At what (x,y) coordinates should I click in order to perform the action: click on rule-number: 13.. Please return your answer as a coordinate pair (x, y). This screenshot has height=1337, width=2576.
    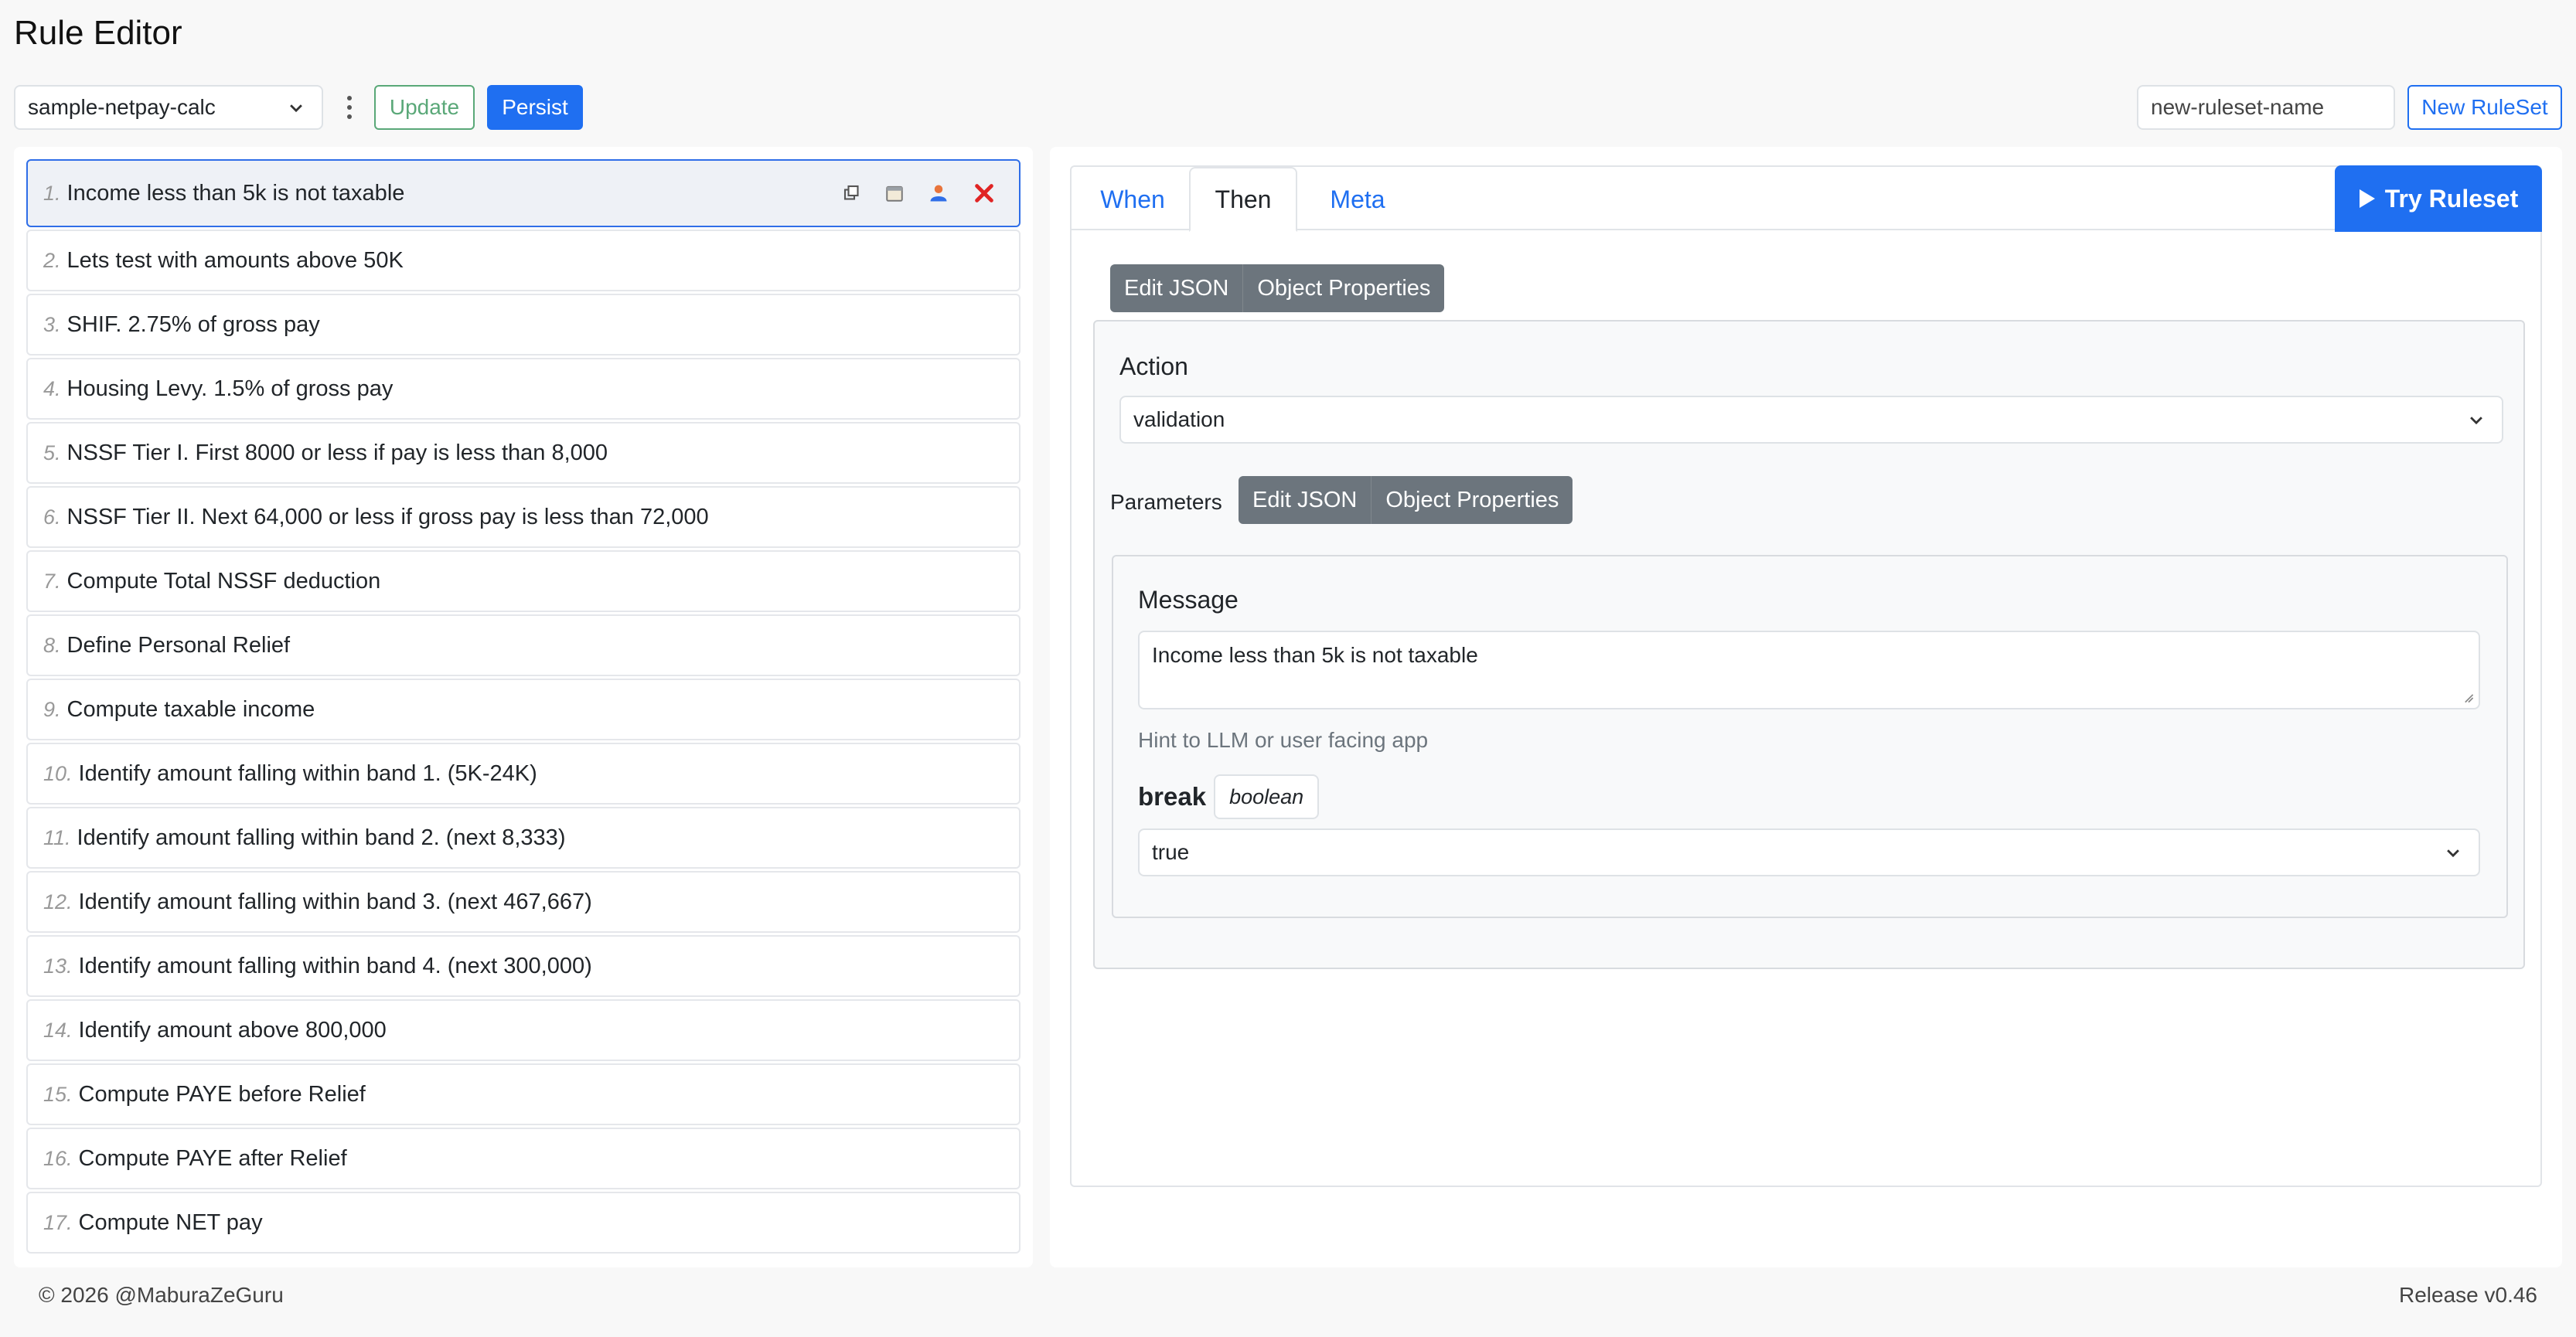
    Looking at the image, I should click on (58, 966).